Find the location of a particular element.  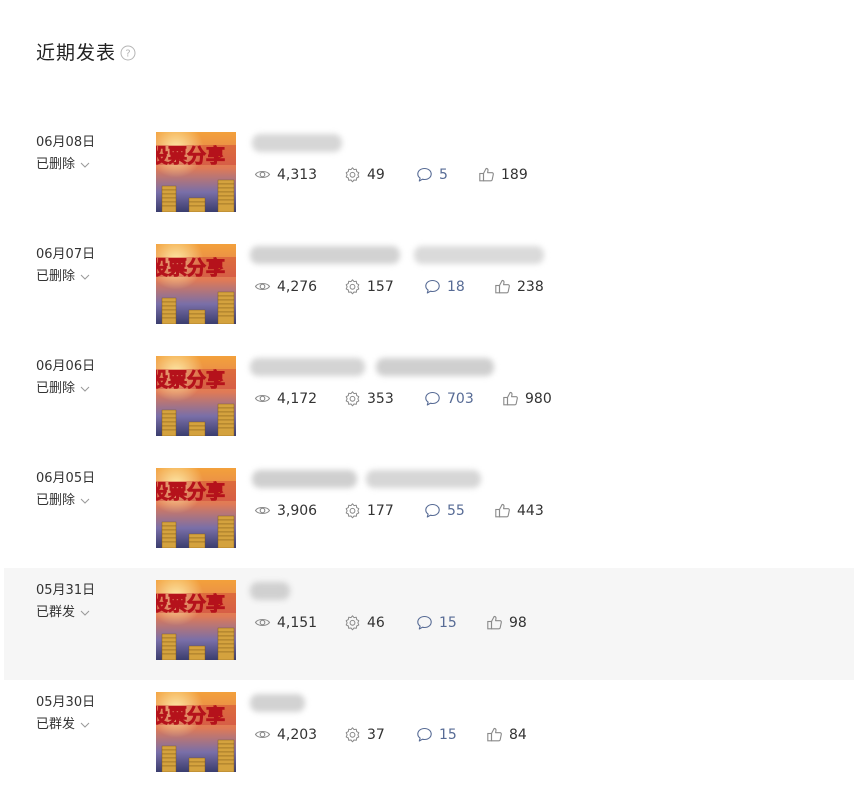

views-count: 4,172 is located at coordinates (297, 398).